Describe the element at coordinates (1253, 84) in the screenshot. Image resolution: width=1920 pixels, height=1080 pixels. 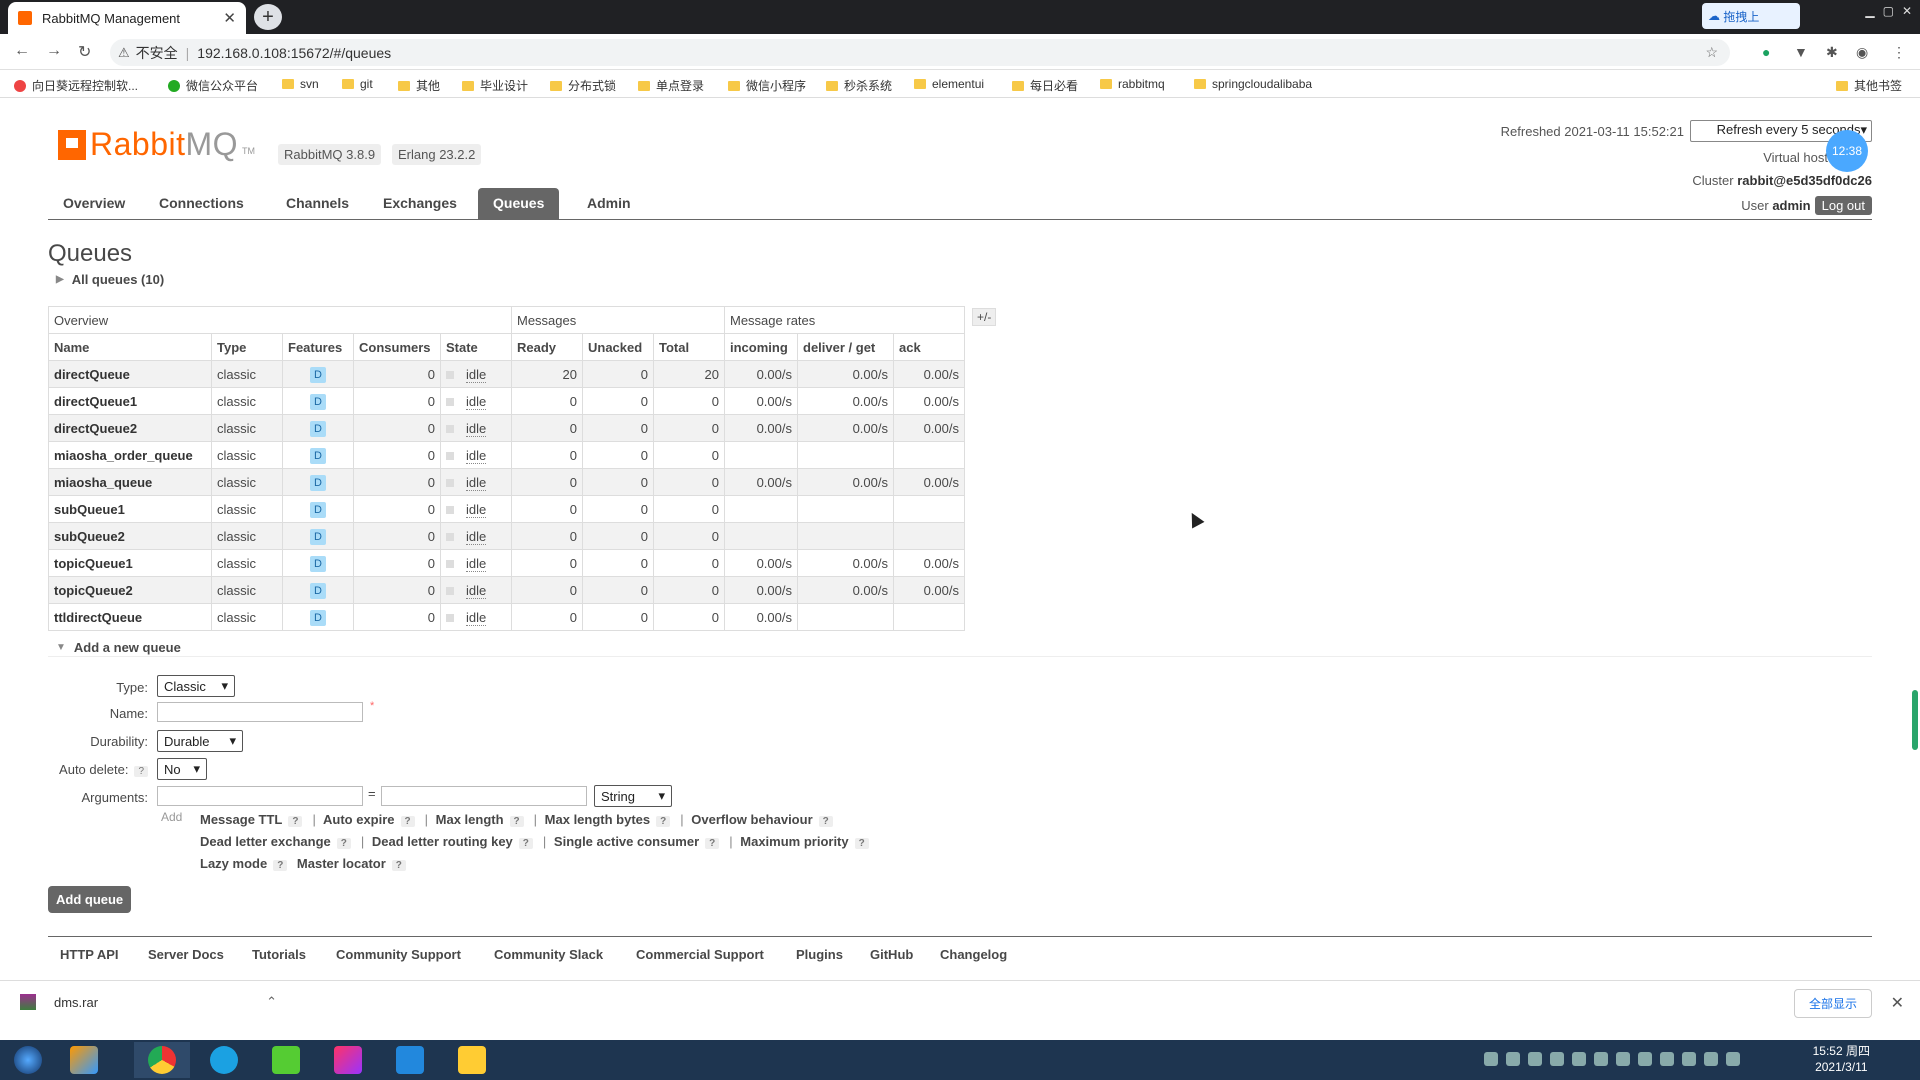
I see `bookmark-folder: springcloudalibaba` at that location.